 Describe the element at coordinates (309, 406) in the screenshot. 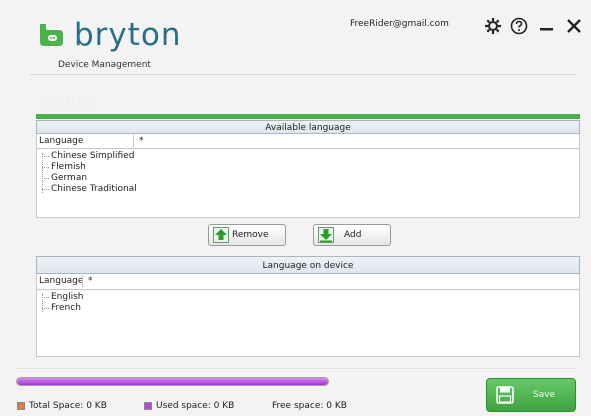

I see `free-space-text: Free space: 0 KB` at that location.